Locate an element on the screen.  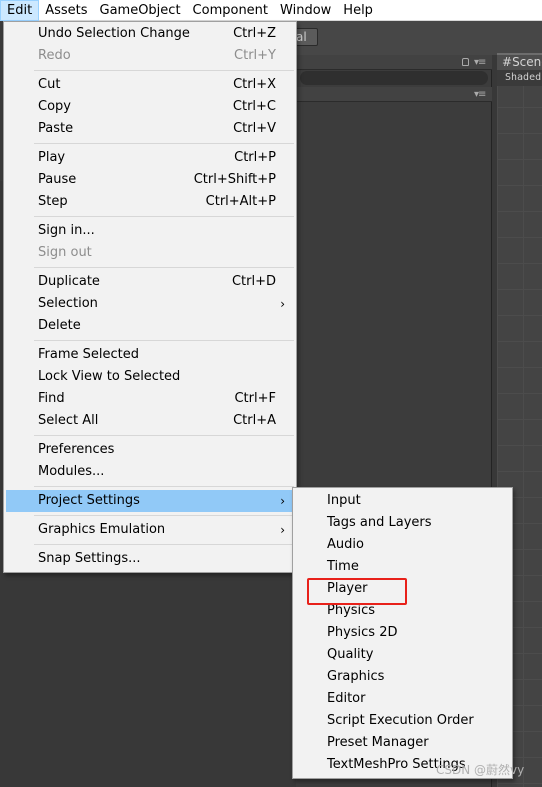
watermark: CSDN @蔚然vy is located at coordinates (480, 770).